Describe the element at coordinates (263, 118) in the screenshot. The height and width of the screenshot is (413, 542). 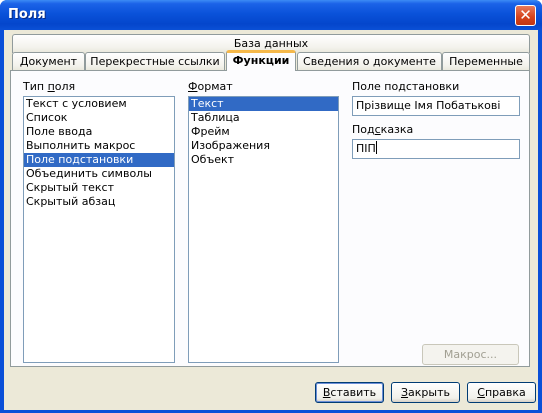
I see `list-item: Таблица` at that location.